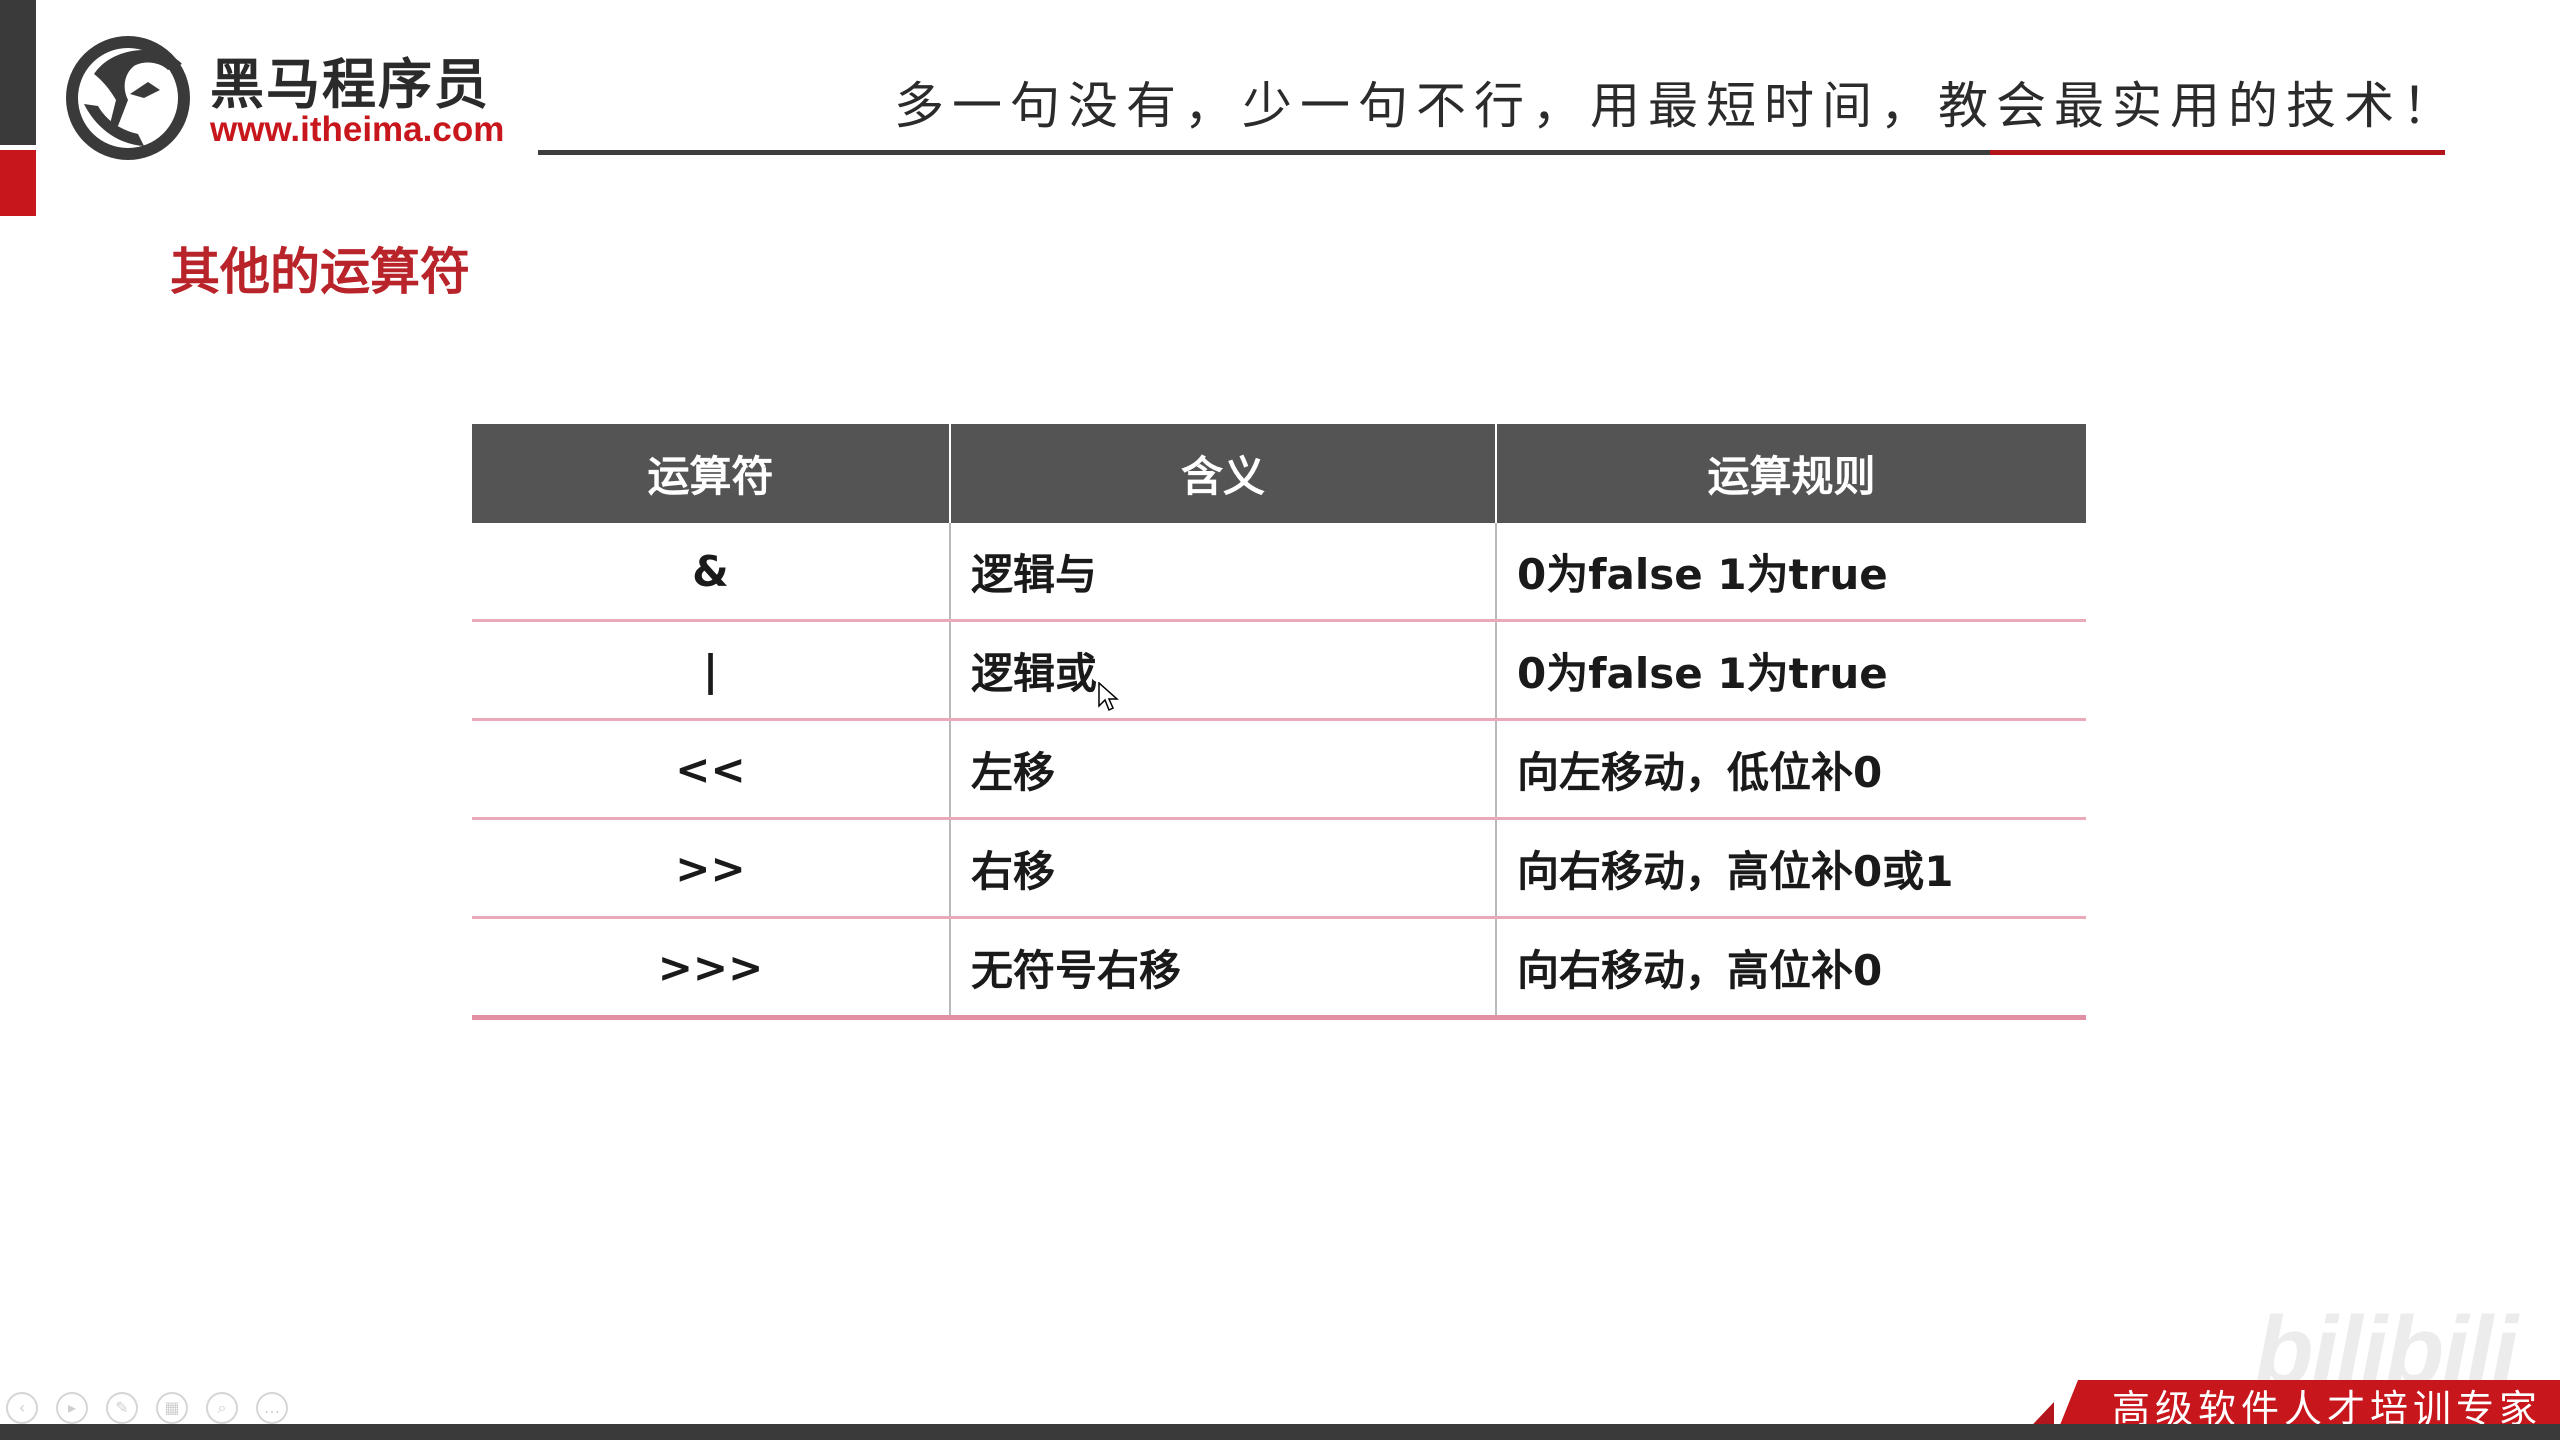 Image resolution: width=2560 pixels, height=1440 pixels. I want to click on table-row: & 逻辑与 0为false 1为true, so click(1279, 572).